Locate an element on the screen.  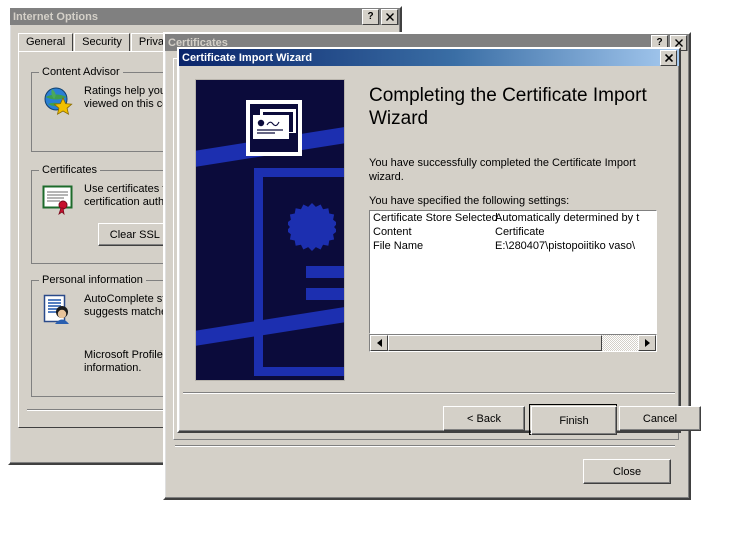
setting-value: E:\280407\pistopoiitiko vaso\ is located at coordinates (565, 246).